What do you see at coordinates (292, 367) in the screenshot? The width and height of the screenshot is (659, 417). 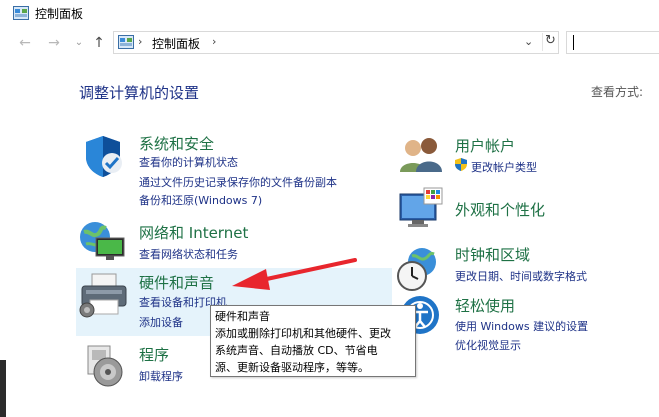 I see `tooltip-line: 源、更新设备驱动程序，等等。` at bounding box center [292, 367].